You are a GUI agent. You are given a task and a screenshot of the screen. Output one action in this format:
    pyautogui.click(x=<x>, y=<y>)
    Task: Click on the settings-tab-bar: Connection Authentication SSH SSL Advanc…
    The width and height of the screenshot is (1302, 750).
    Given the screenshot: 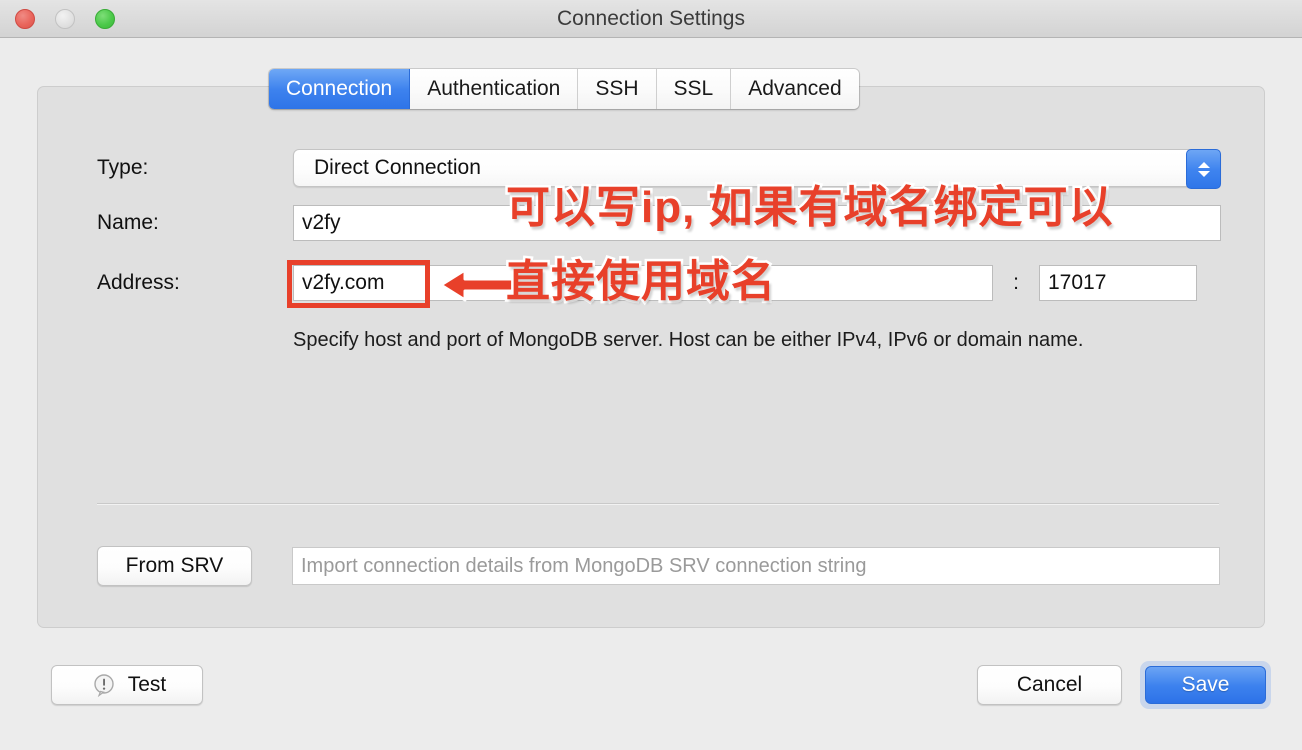 What is the action you would take?
    pyautogui.click(x=564, y=89)
    